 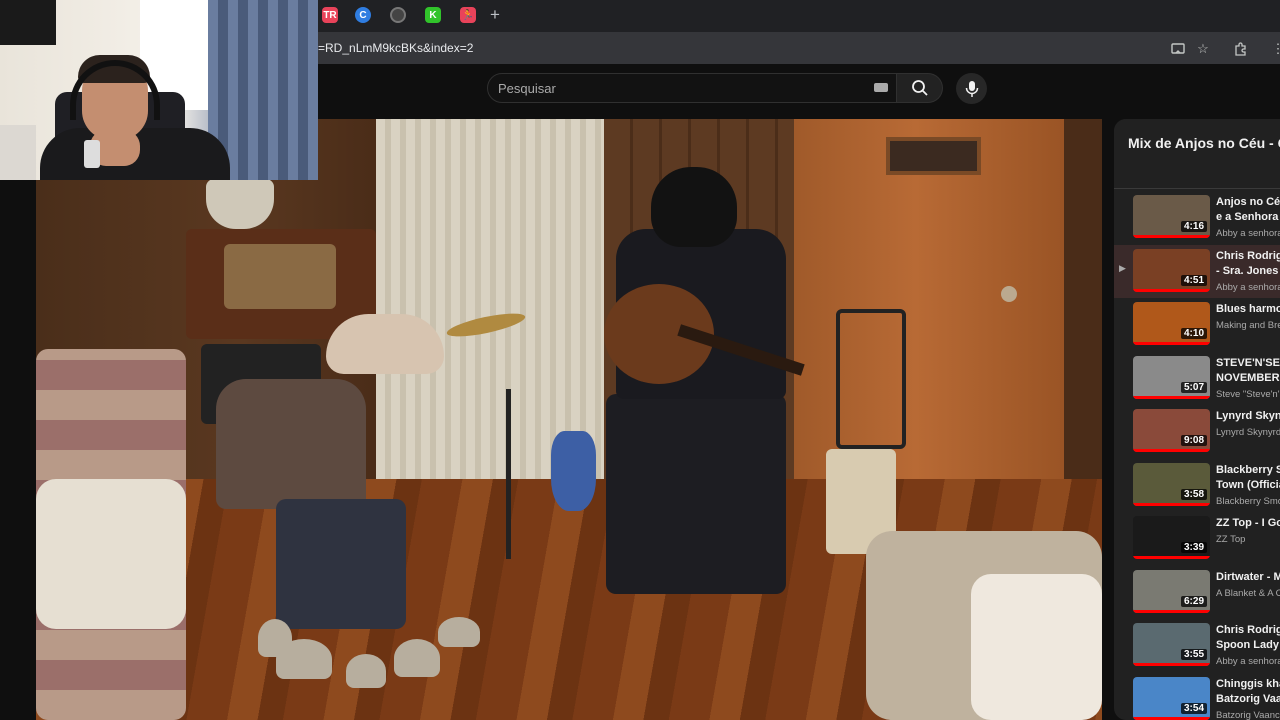 What do you see at coordinates (495, 15) in the screenshot?
I see `new-tab-button: +` at bounding box center [495, 15].